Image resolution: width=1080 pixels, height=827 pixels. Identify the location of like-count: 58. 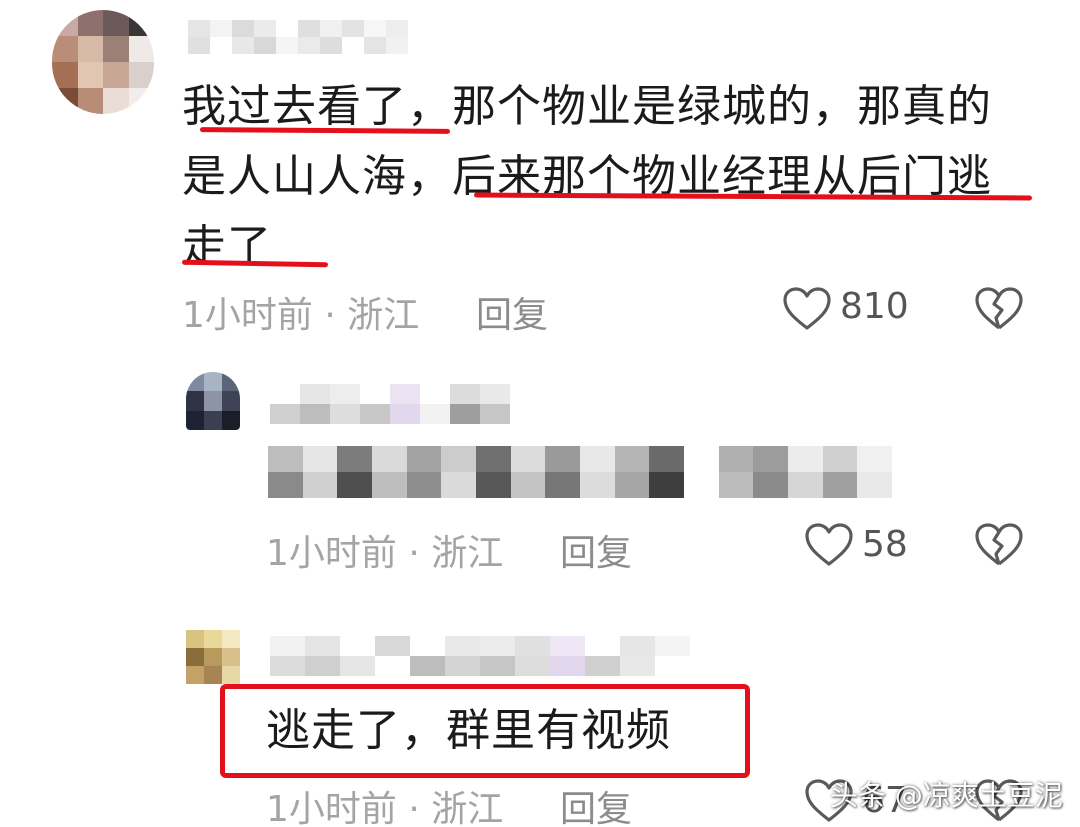
(885, 544).